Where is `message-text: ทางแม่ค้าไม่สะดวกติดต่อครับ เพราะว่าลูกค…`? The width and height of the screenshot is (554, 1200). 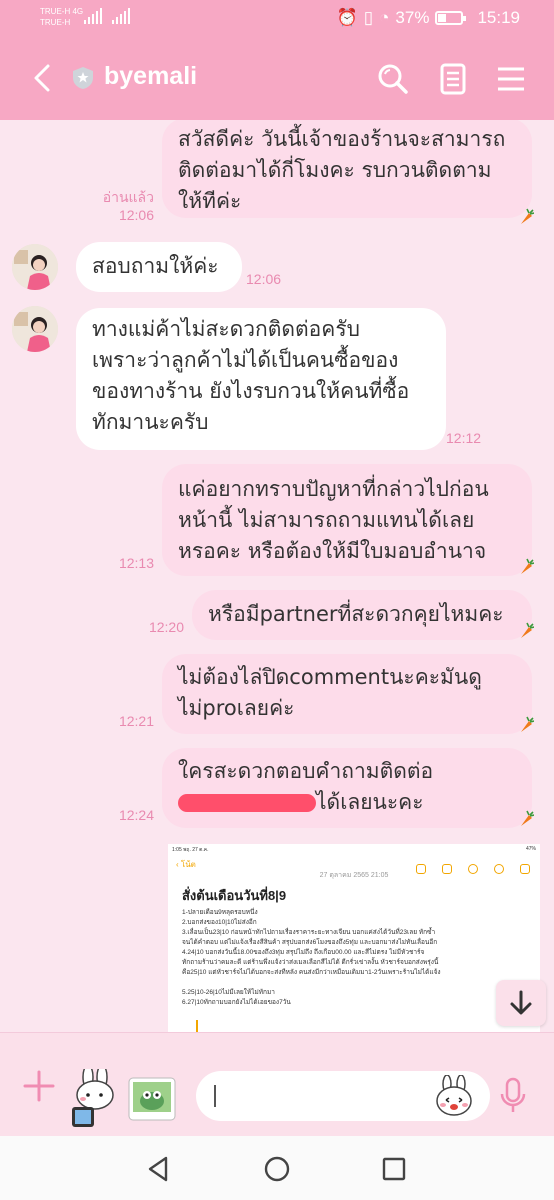 message-text: ทางแม่ค้าไม่สะดวกติดต่อครับ เพราะว่าลูกค… is located at coordinates (251, 375).